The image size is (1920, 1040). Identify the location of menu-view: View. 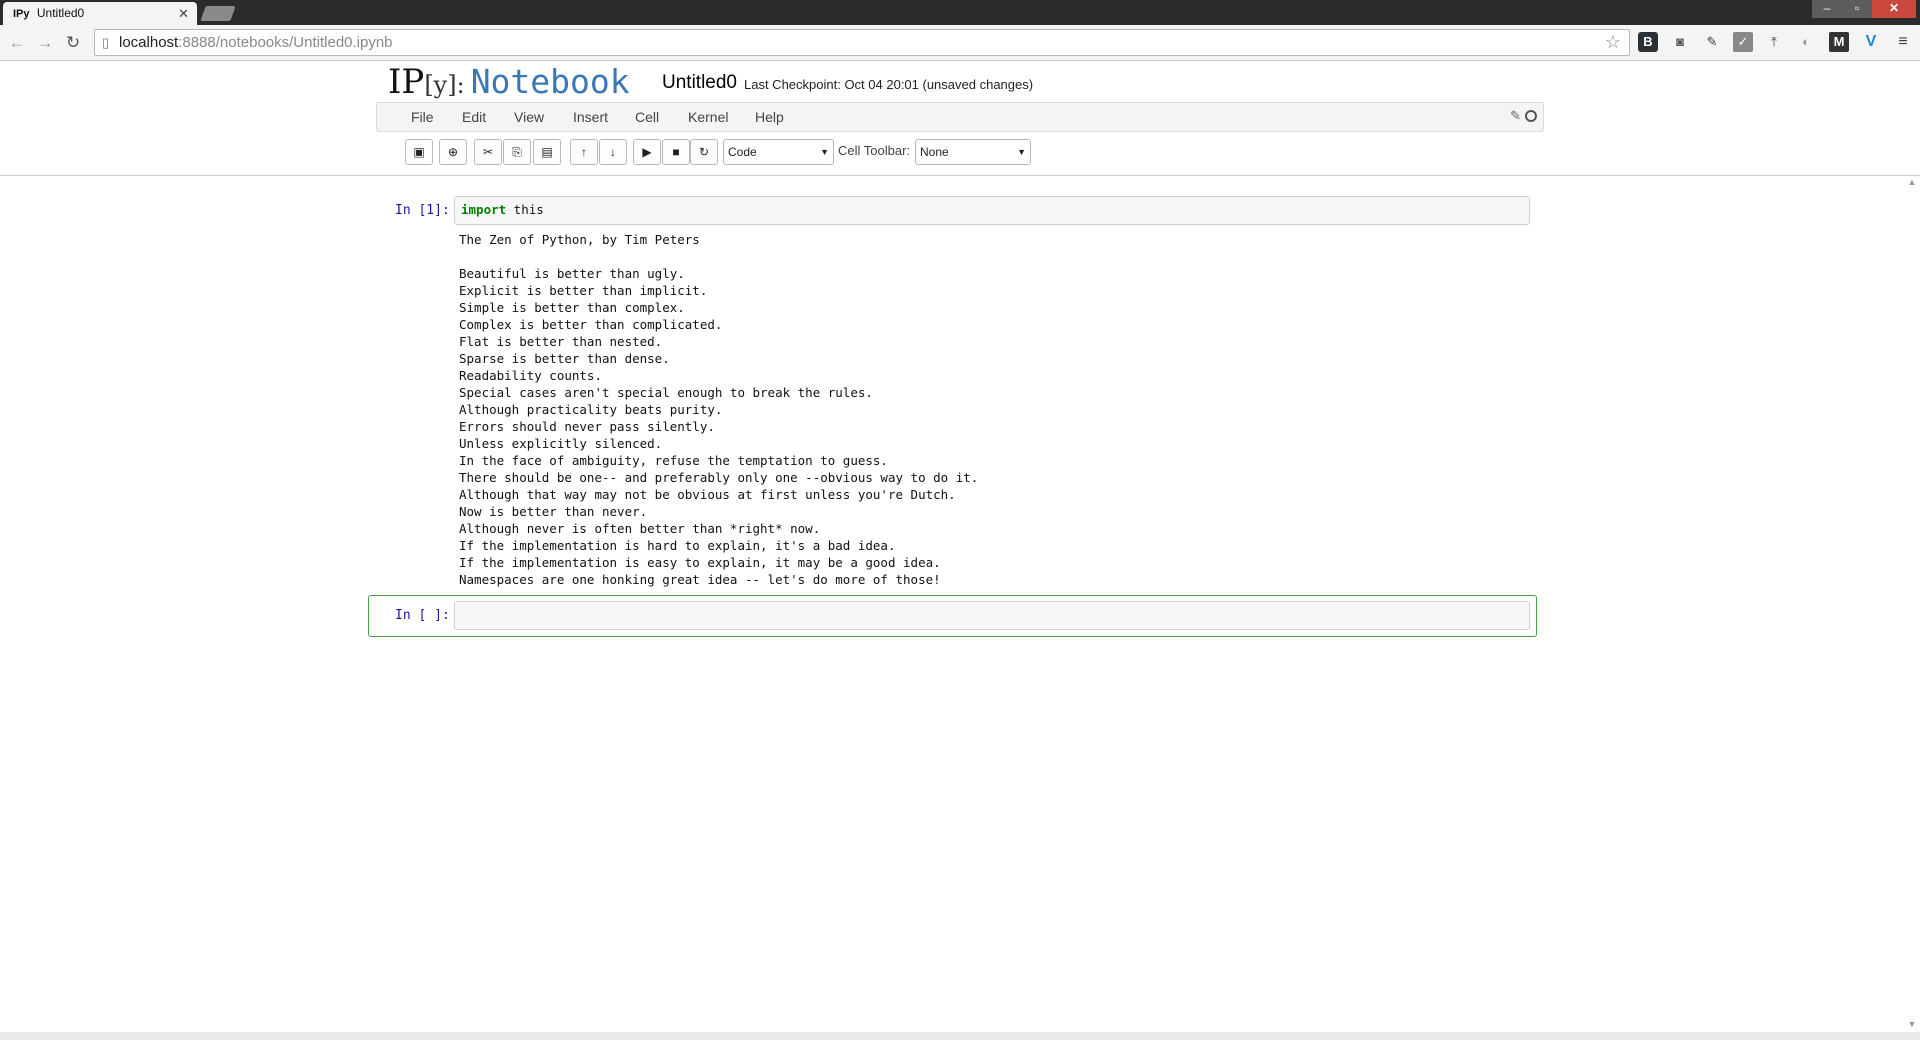
(529, 117).